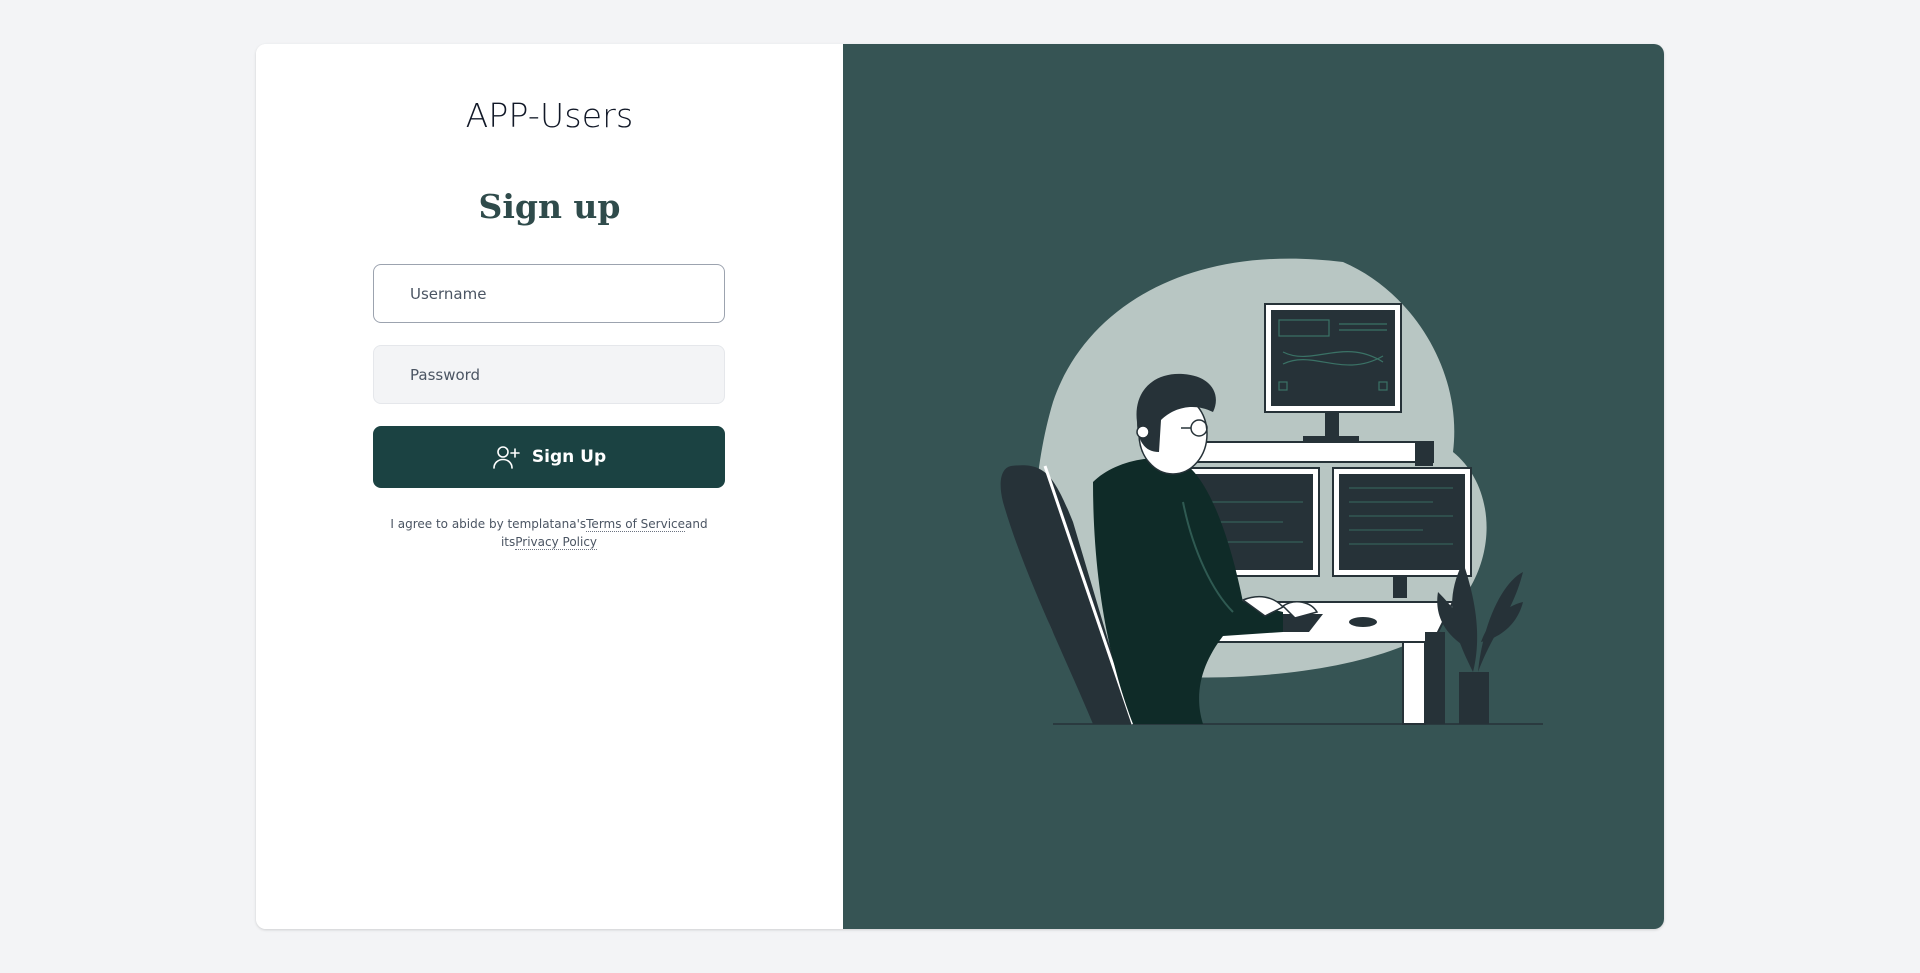 The height and width of the screenshot is (973, 1920). I want to click on terms-prefix: I agree to abide by templatana's, so click(488, 524).